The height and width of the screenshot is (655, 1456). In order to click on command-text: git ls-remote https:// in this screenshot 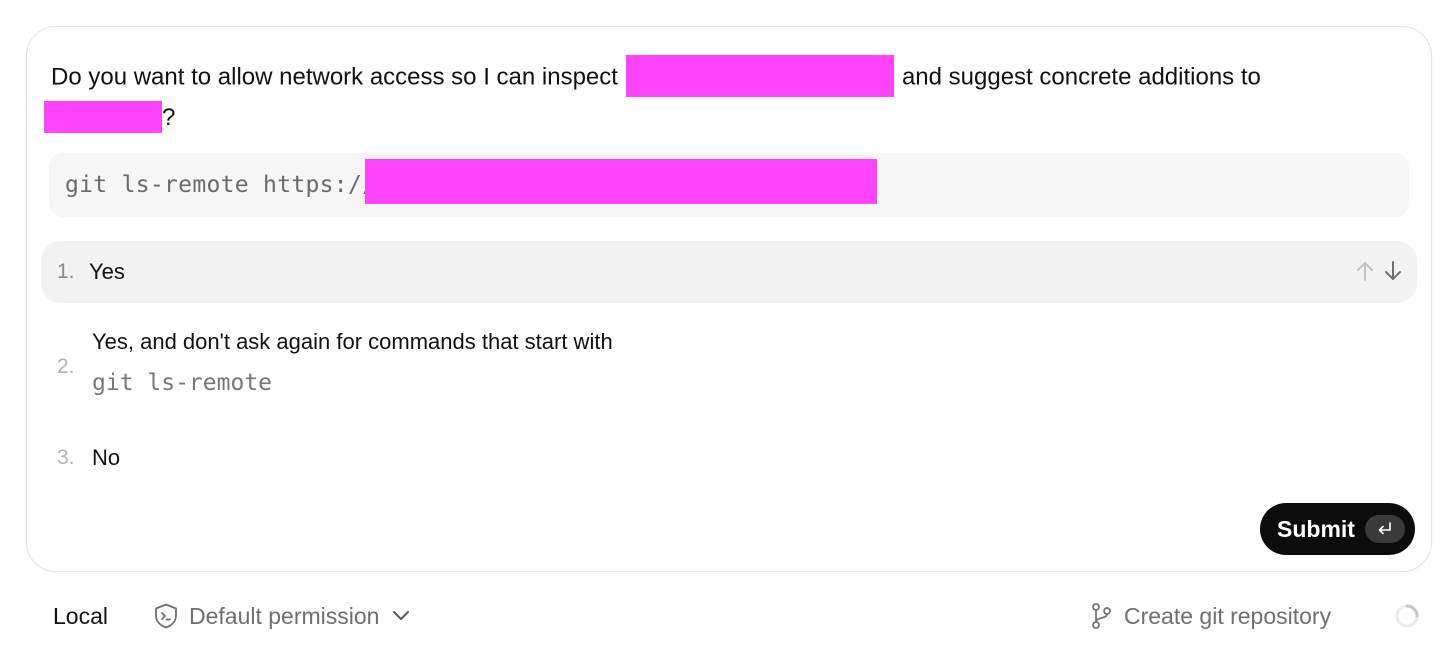, I will do `click(221, 185)`.